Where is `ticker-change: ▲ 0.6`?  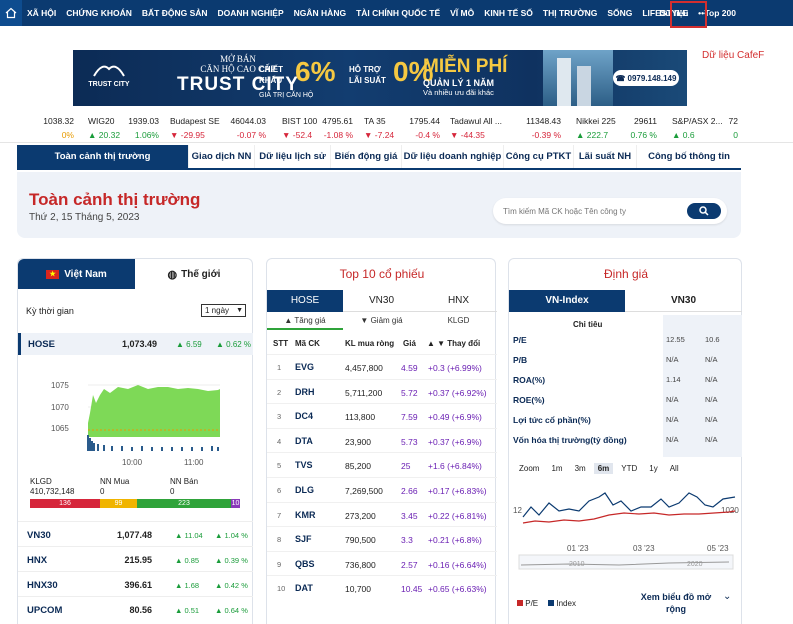
ticker-change: ▲ 0.6 is located at coordinates (683, 135).